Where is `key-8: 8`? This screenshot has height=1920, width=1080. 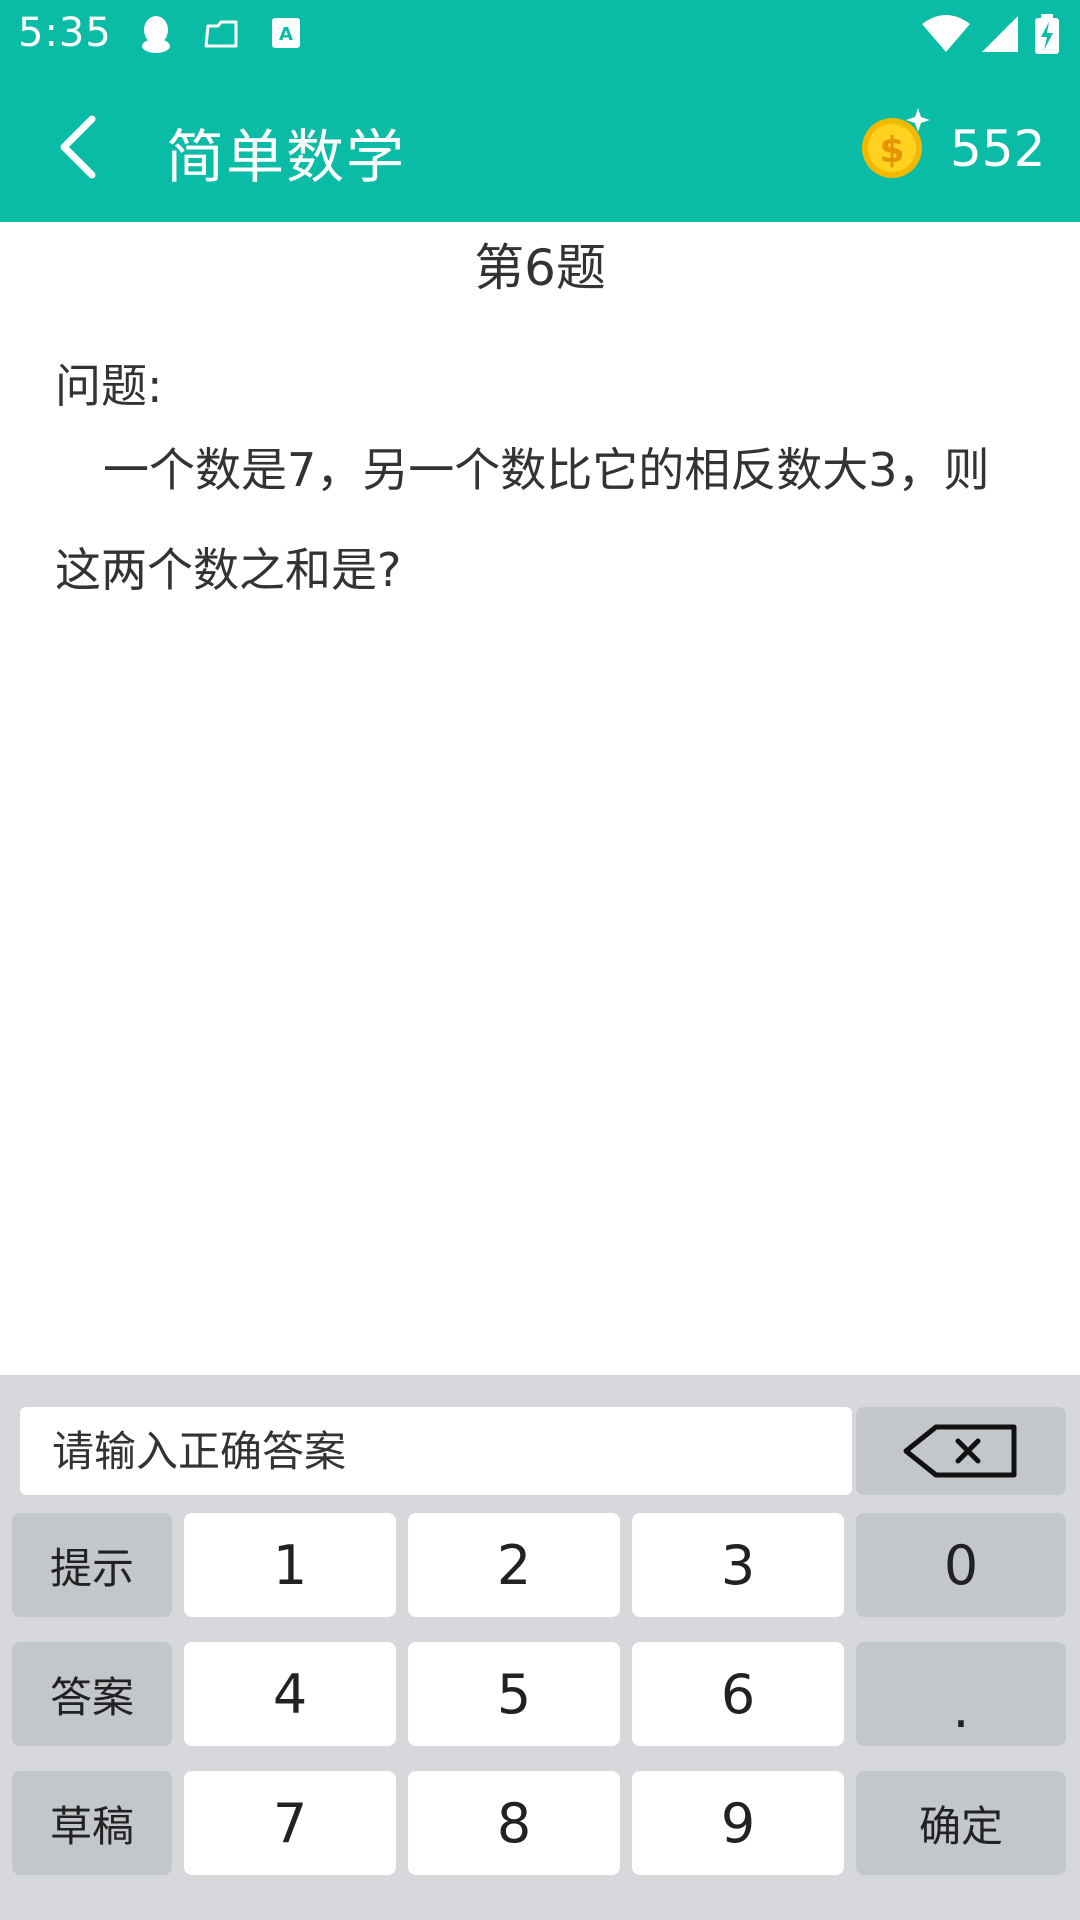
key-8: 8 is located at coordinates (514, 1823).